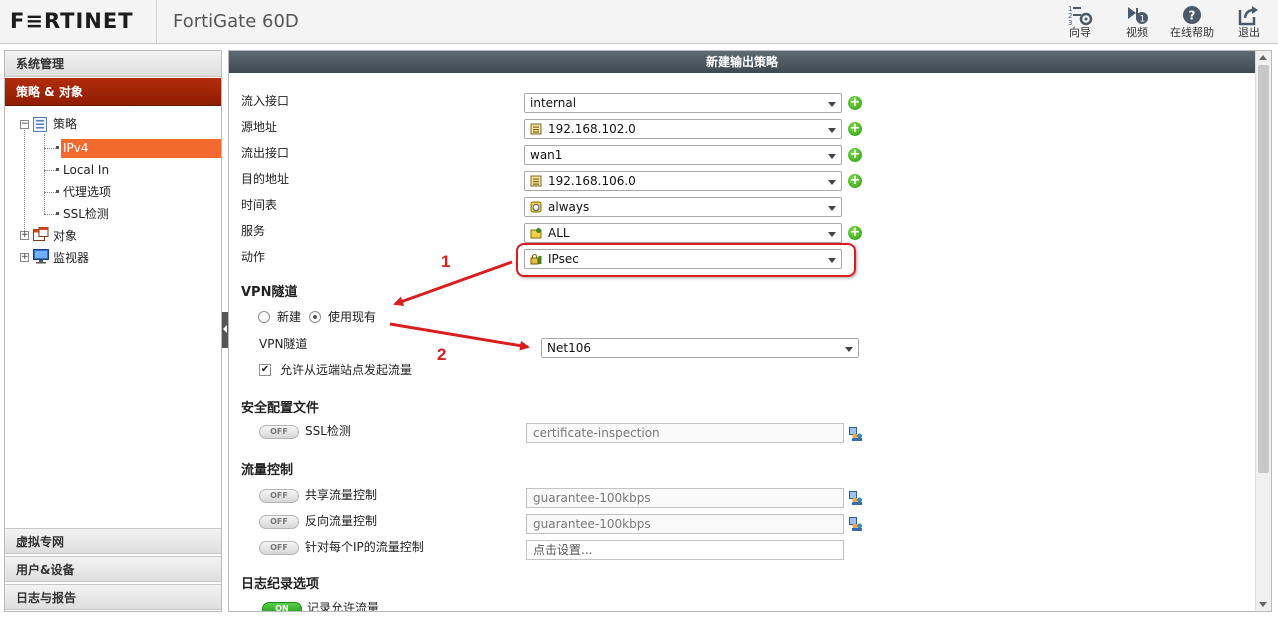  I want to click on schedule-value: always, so click(569, 207).